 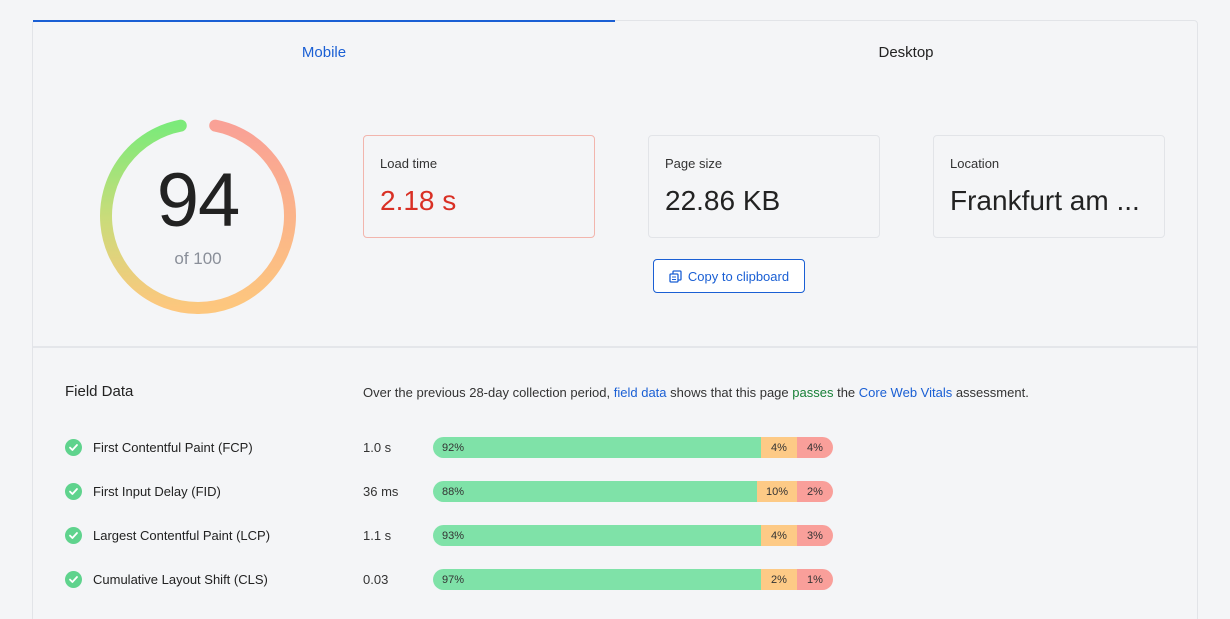 I want to click on metric-name: First Input Delay (FID), so click(x=157, y=491).